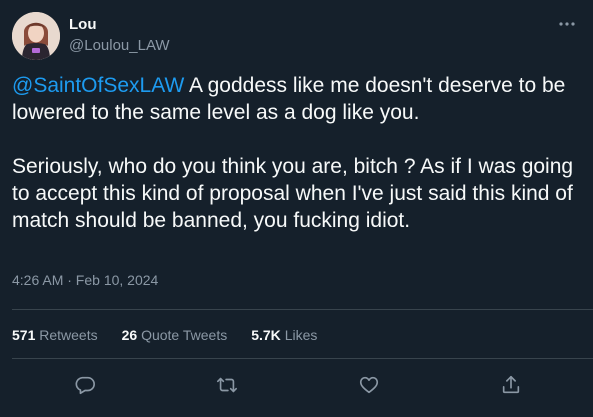 This screenshot has width=593, height=417. I want to click on tweet-stats: 571 Retweets 26 Quote Tweets 5.7K Likes, so click(164, 335).